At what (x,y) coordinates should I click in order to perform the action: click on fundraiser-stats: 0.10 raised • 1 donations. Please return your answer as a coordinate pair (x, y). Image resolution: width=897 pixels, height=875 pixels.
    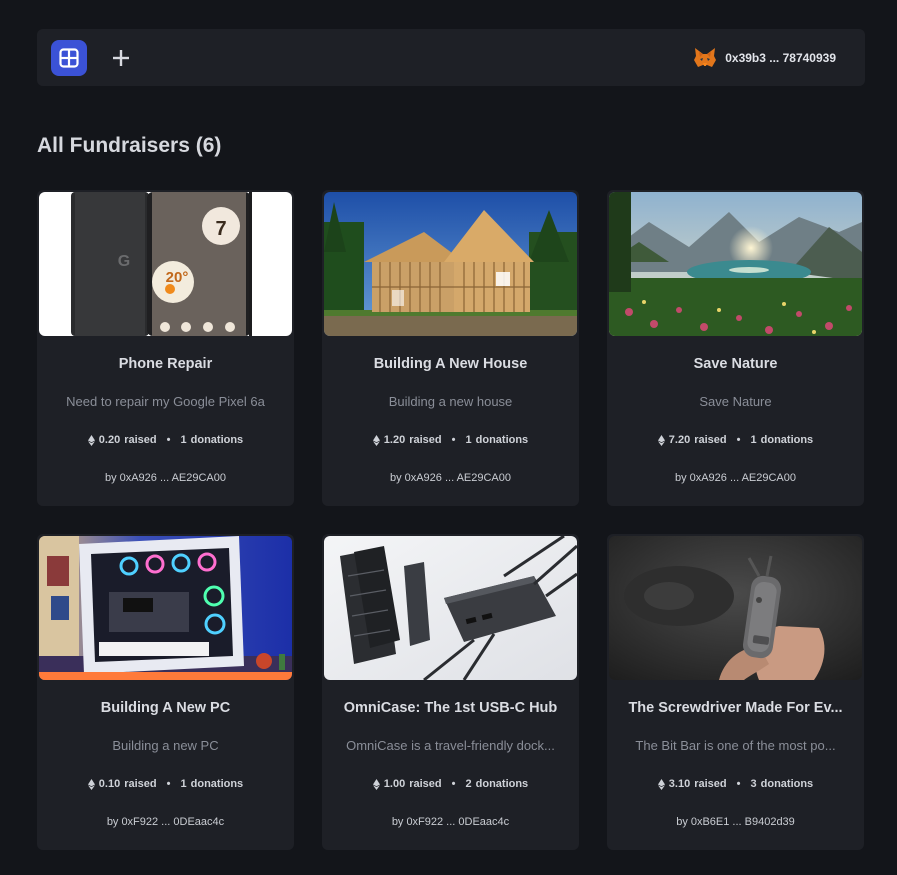
    Looking at the image, I should click on (165, 784).